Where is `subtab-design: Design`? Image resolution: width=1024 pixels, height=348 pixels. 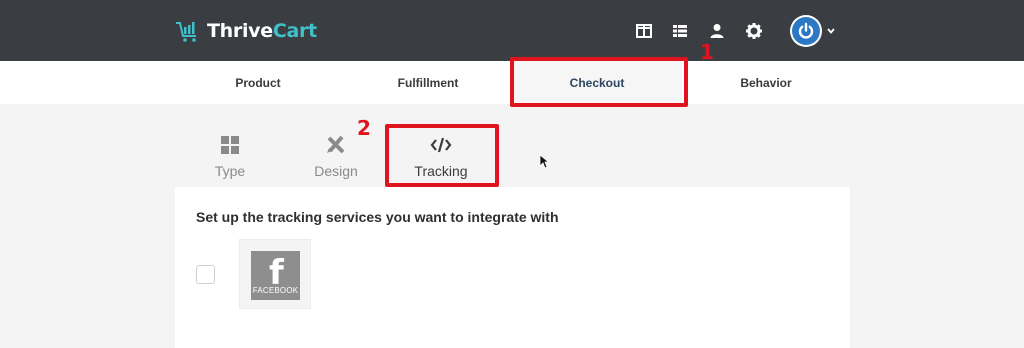 subtab-design: Design is located at coordinates (336, 158).